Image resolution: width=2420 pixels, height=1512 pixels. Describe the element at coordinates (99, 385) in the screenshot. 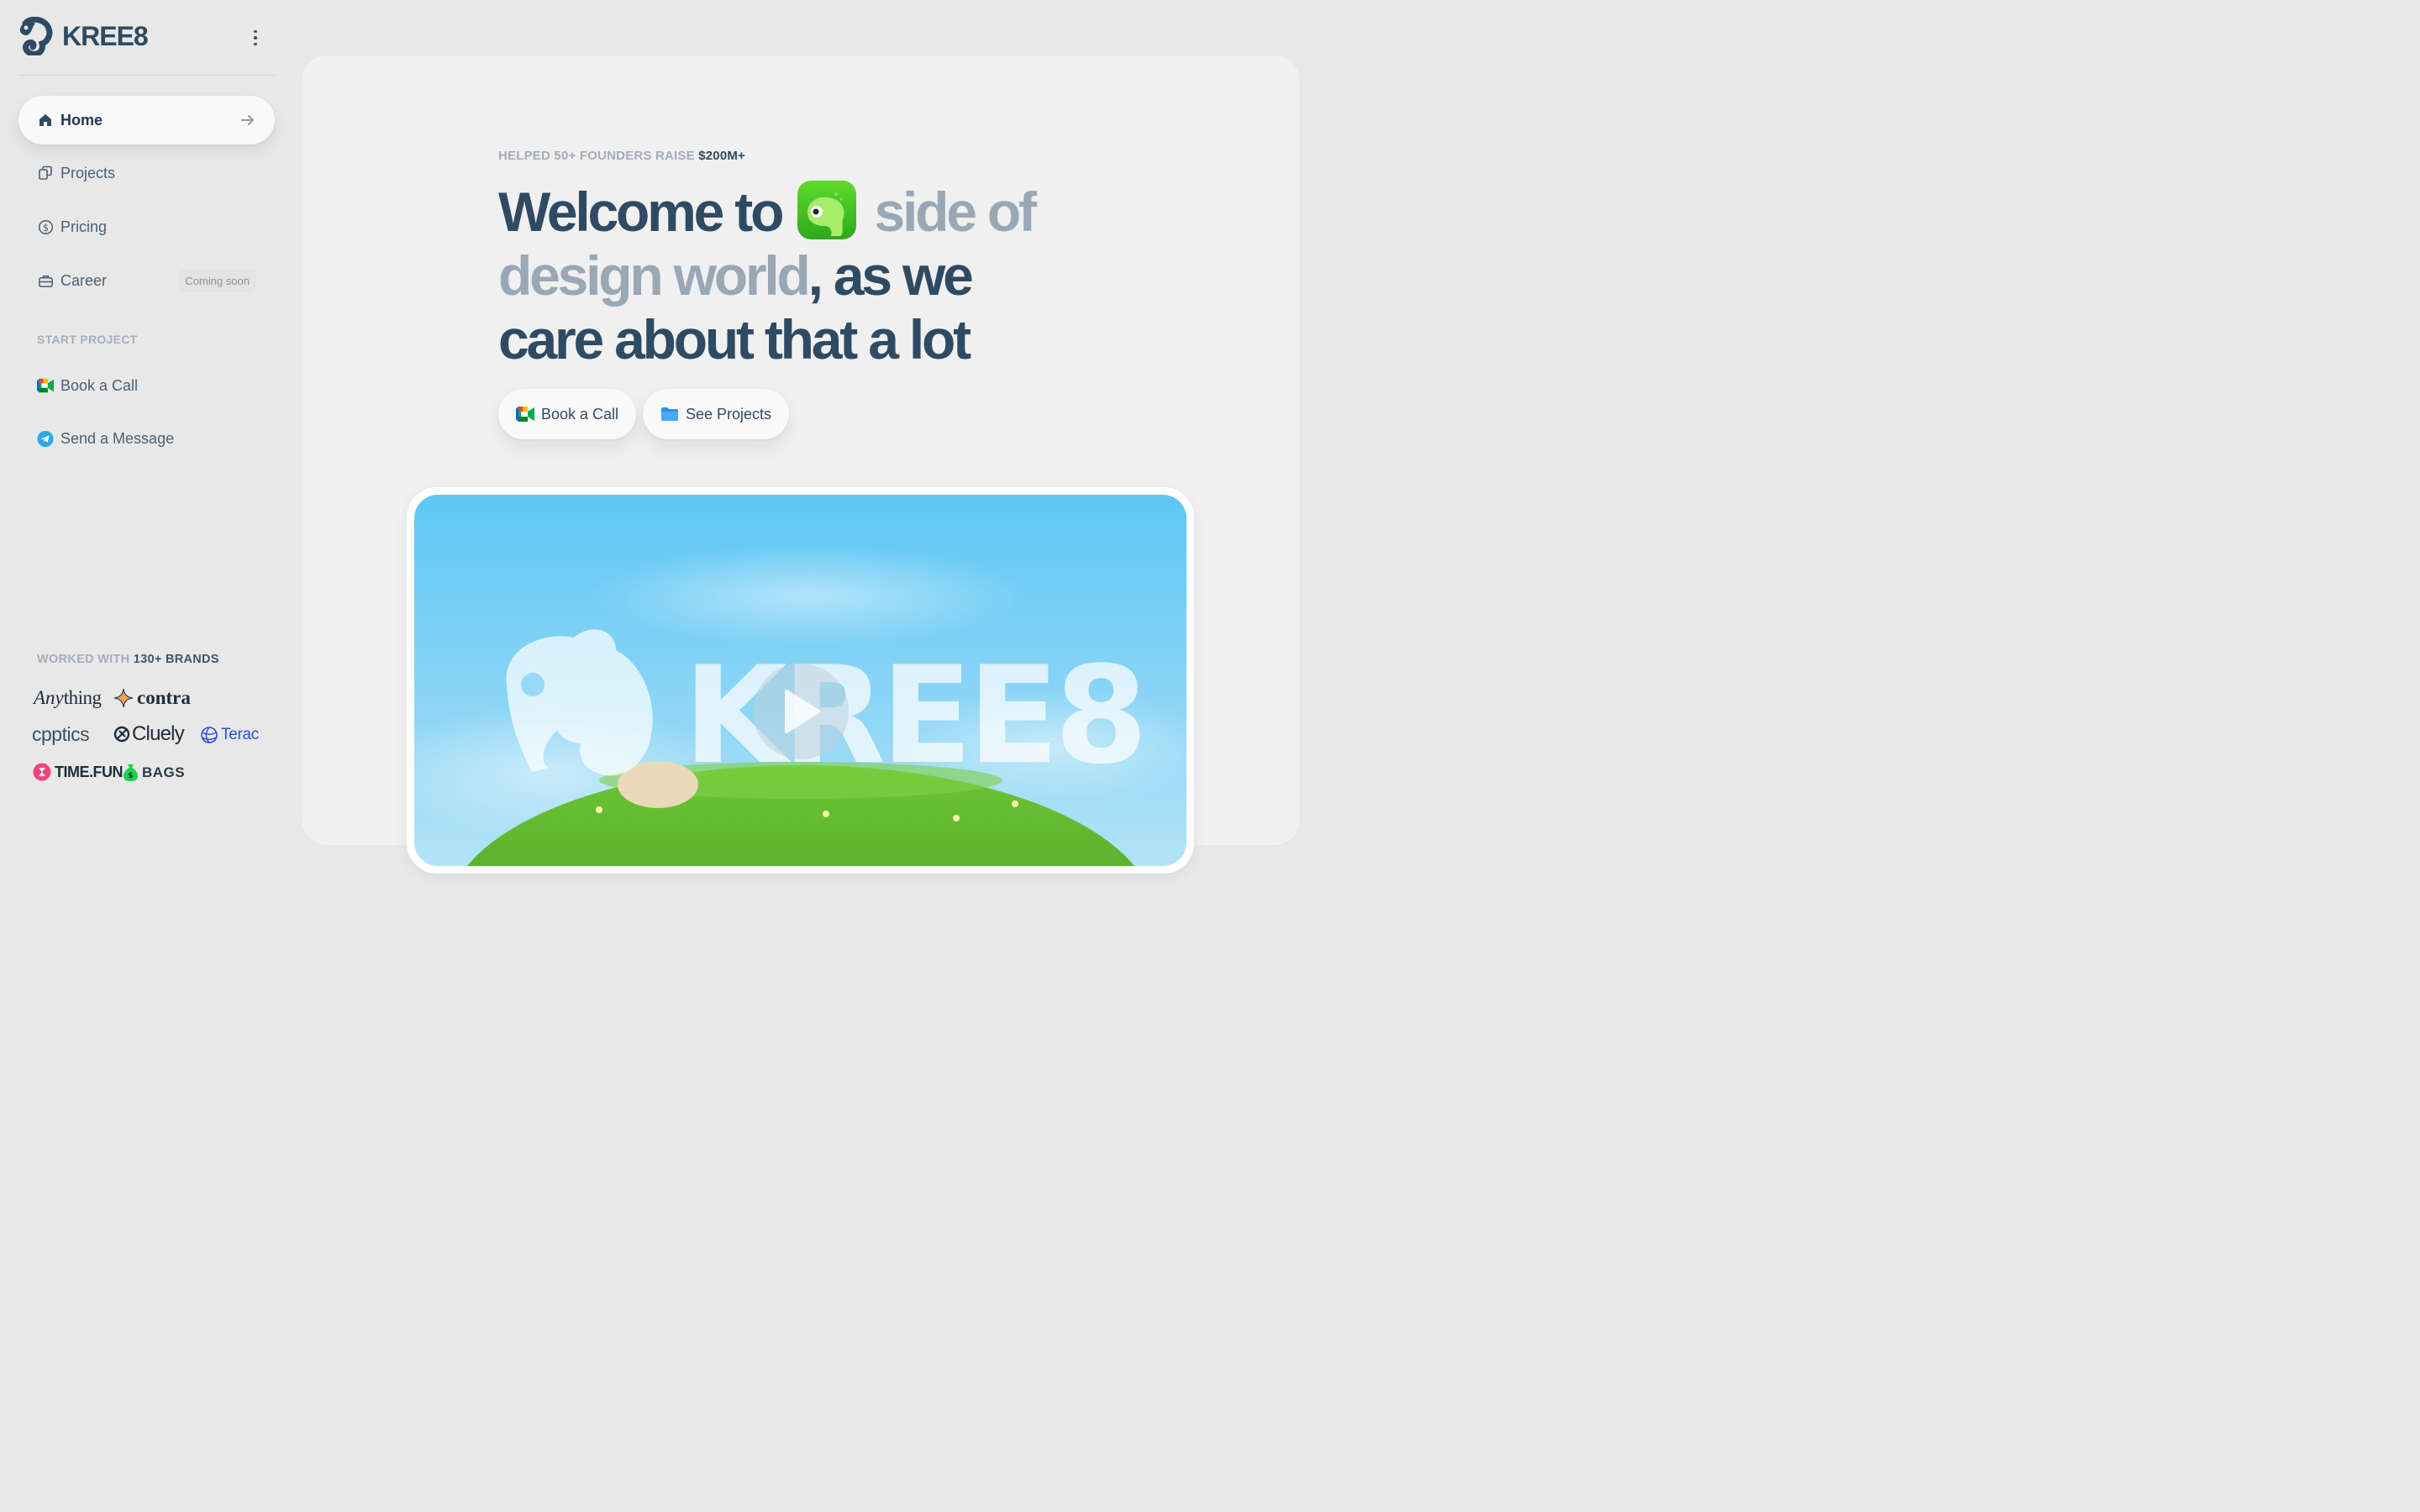

I see `sidebar-item-label: Book a Call` at that location.